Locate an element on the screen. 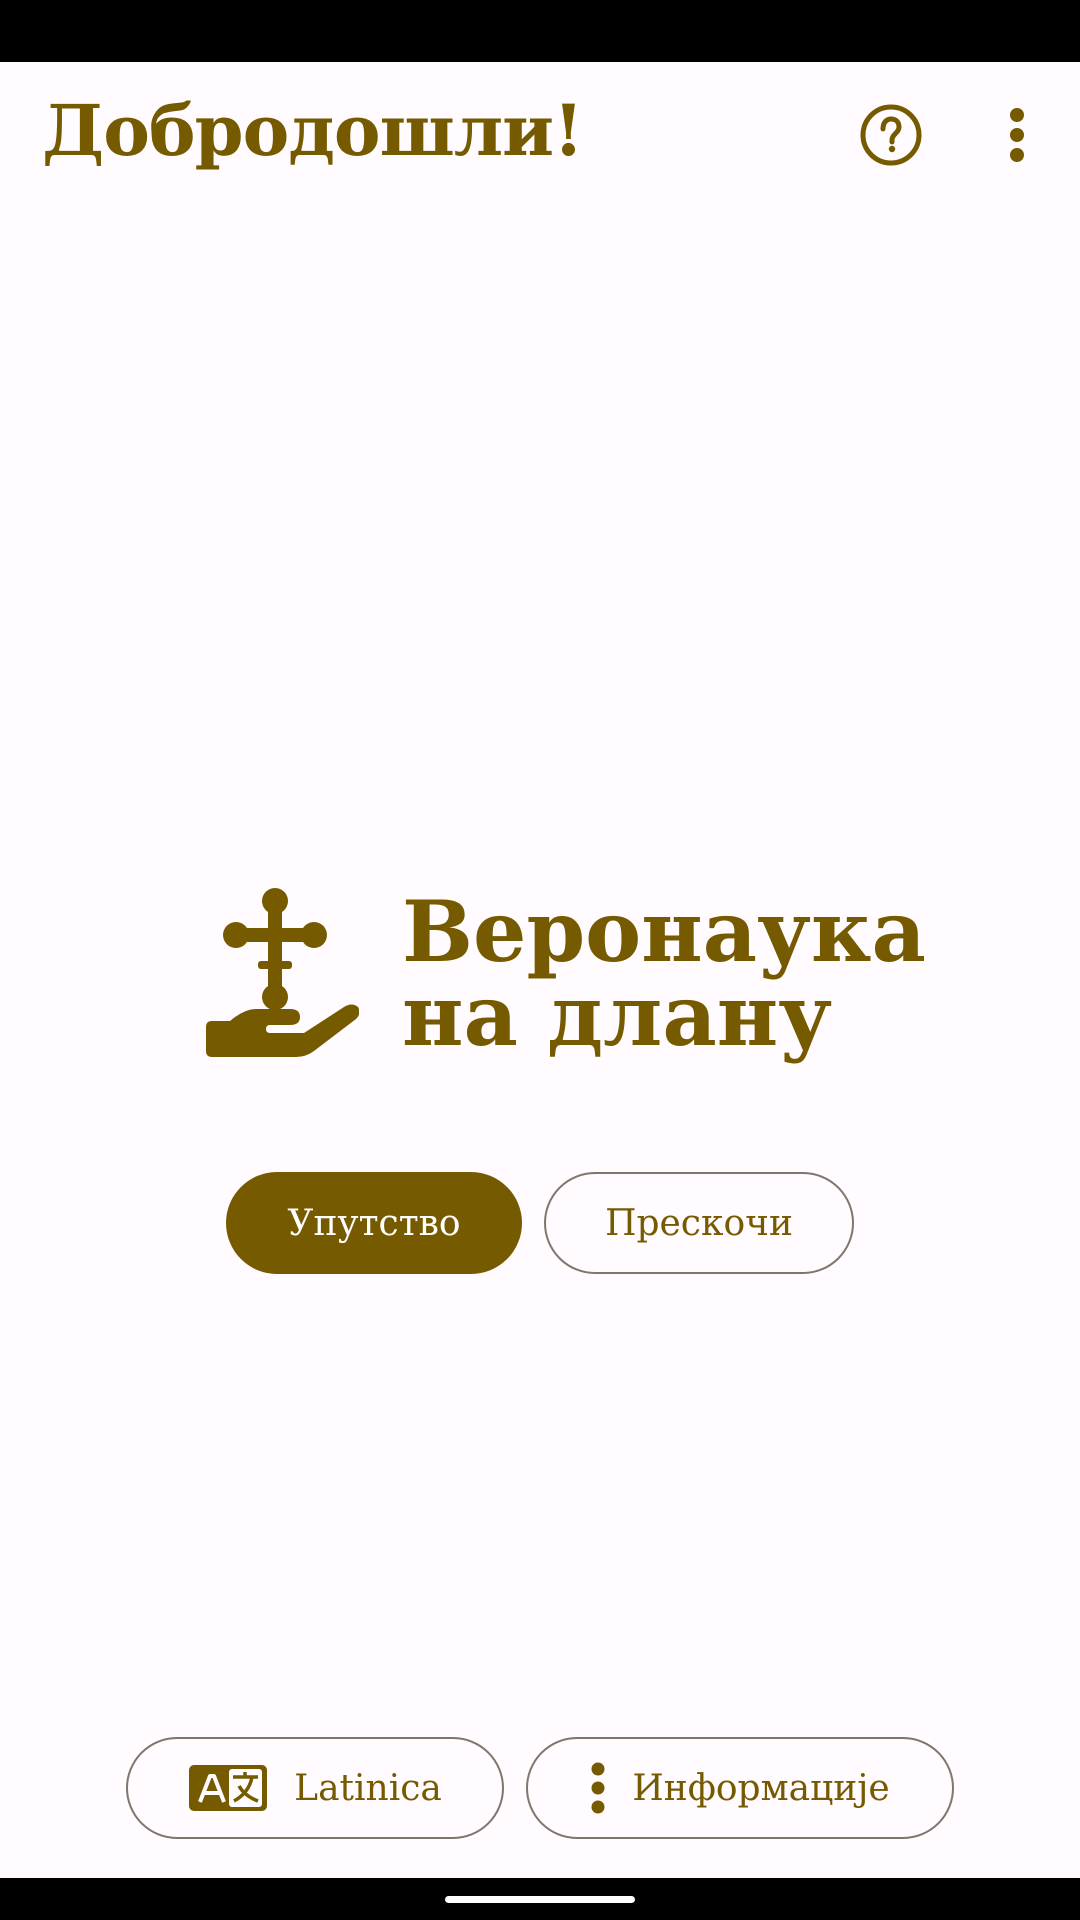 The image size is (1080, 1920). app-logo: Веронаука на длану is located at coordinates (565, 980).